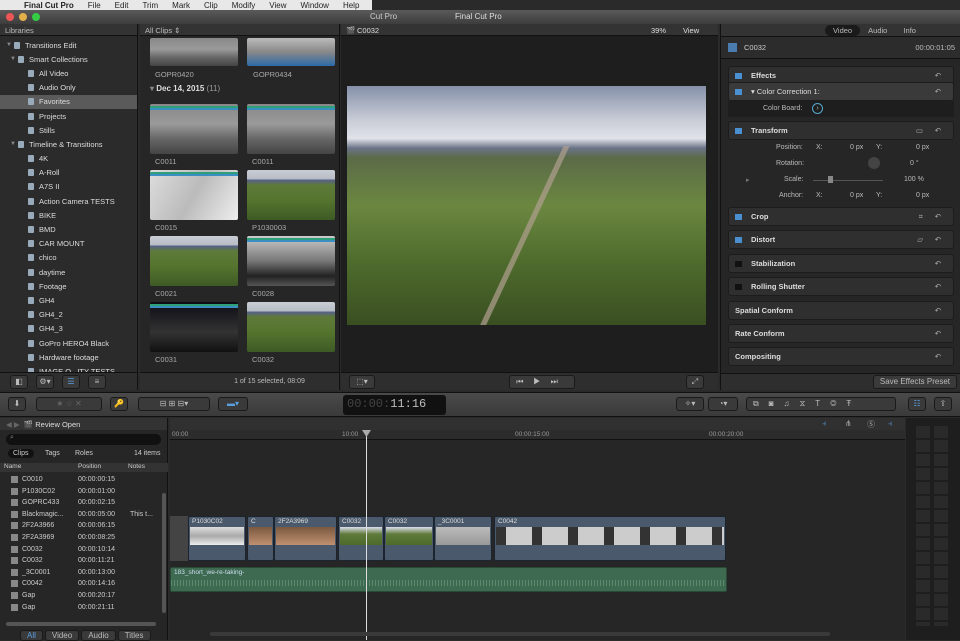 Image resolution: width=960 pixels, height=641 pixels. Describe the element at coordinates (841, 216) in the screenshot. I see `crop-section: Crop ⌗ ↶` at that location.